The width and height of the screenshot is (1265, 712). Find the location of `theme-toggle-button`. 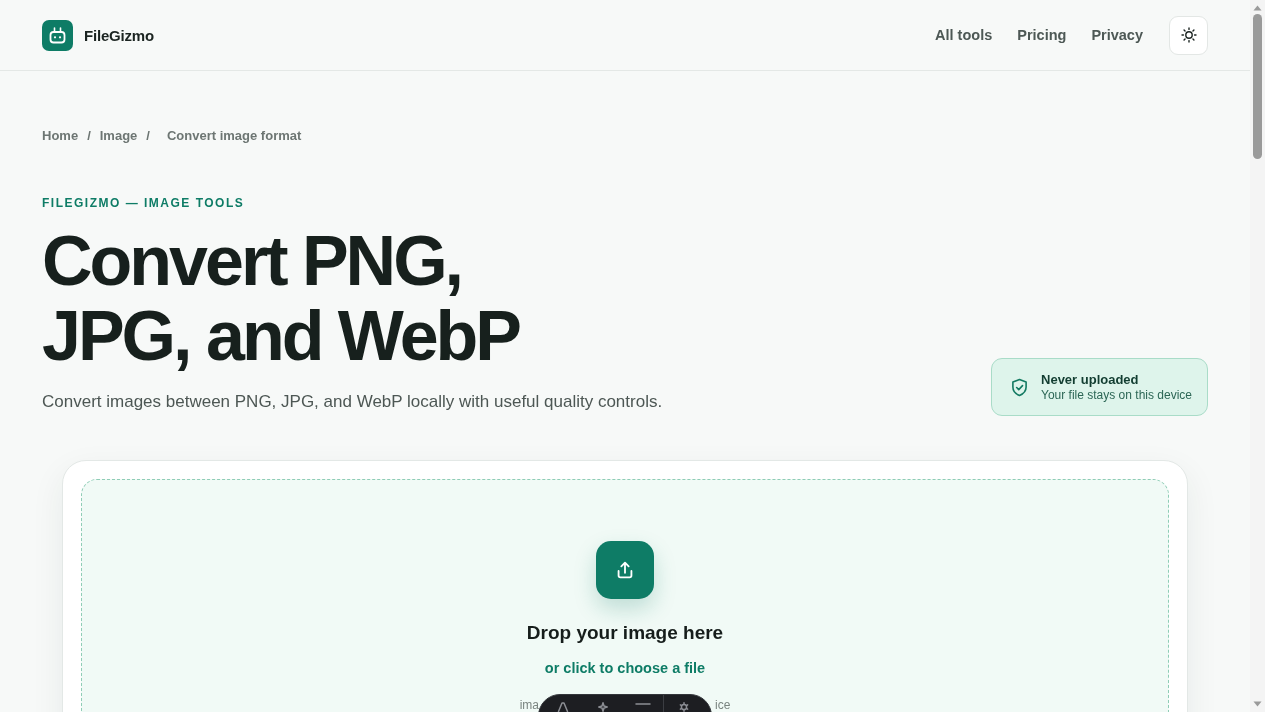

theme-toggle-button is located at coordinates (1188, 35).